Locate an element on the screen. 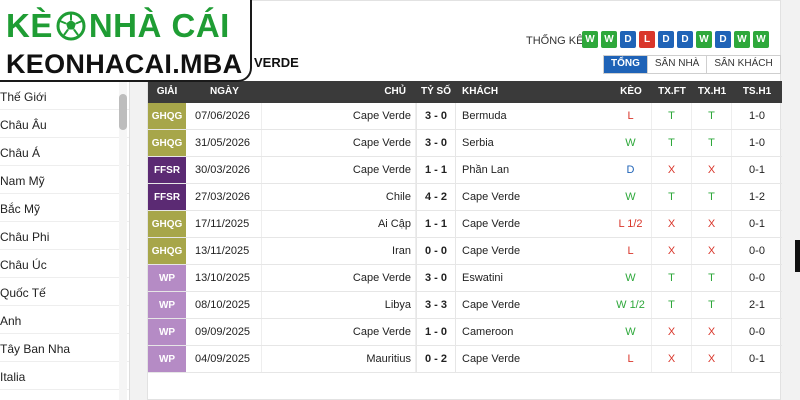  cell-home-team: Iran is located at coordinates (339, 251).